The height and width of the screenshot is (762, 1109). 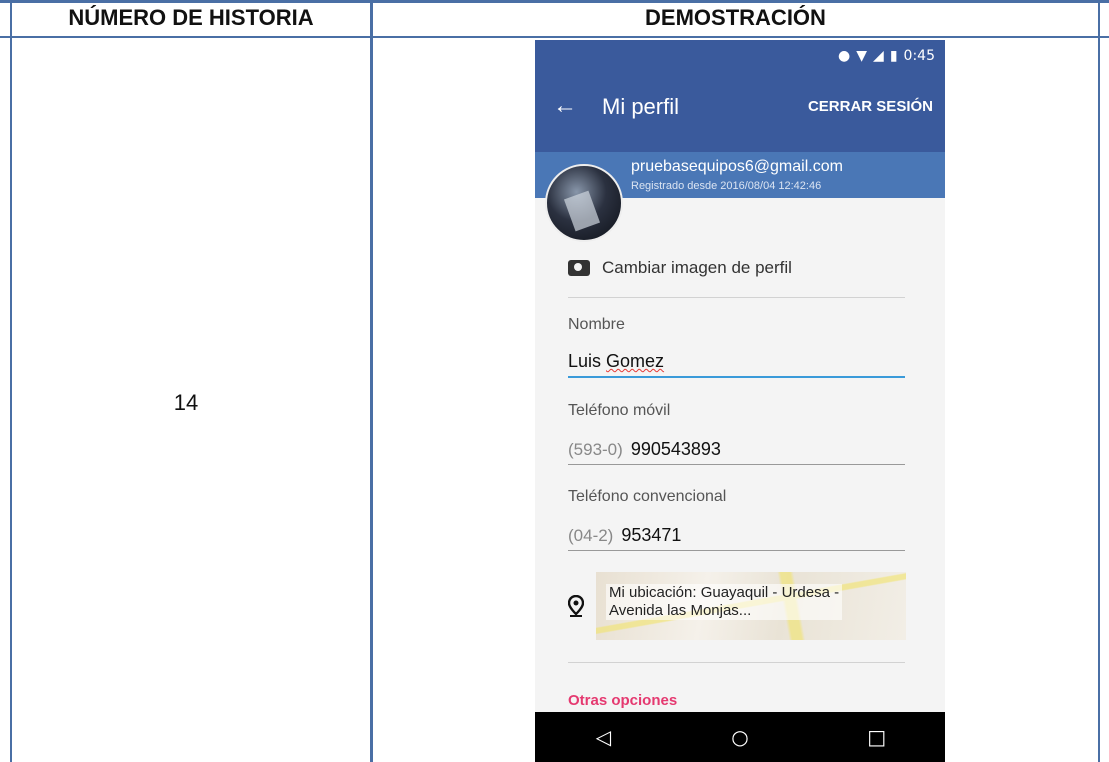 What do you see at coordinates (651, 535) in the screenshot?
I see `landline-value: 953471` at bounding box center [651, 535].